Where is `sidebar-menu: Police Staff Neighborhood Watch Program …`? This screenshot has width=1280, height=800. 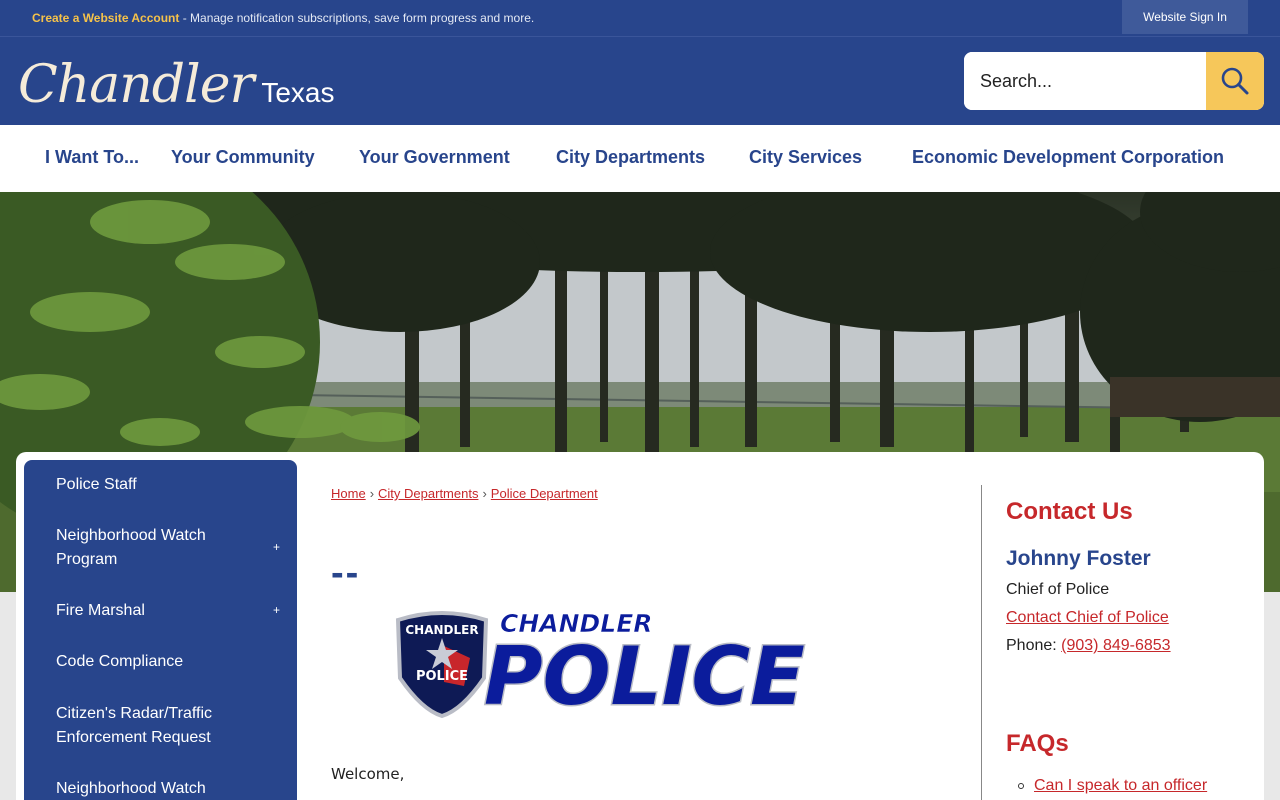 sidebar-menu: Police Staff Neighborhood Watch Program … is located at coordinates (160, 630).